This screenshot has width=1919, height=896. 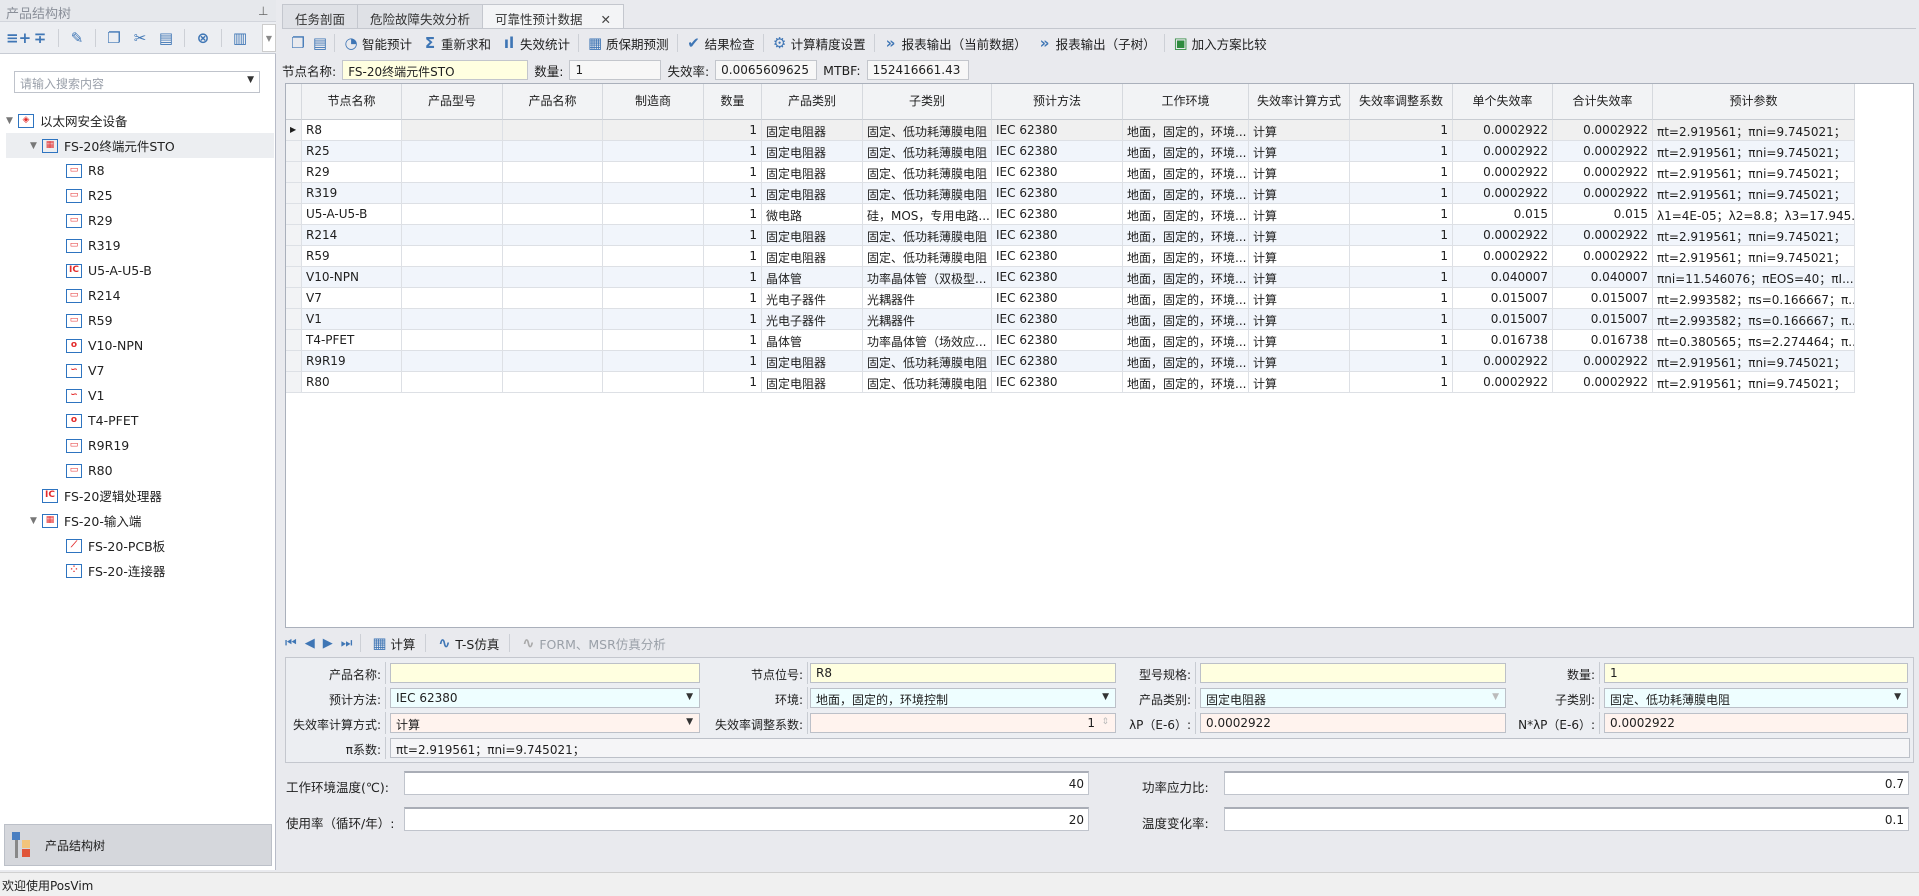 I want to click on tree-node: ▼ ▦ FS-20终端元件STO, so click(x=140, y=145).